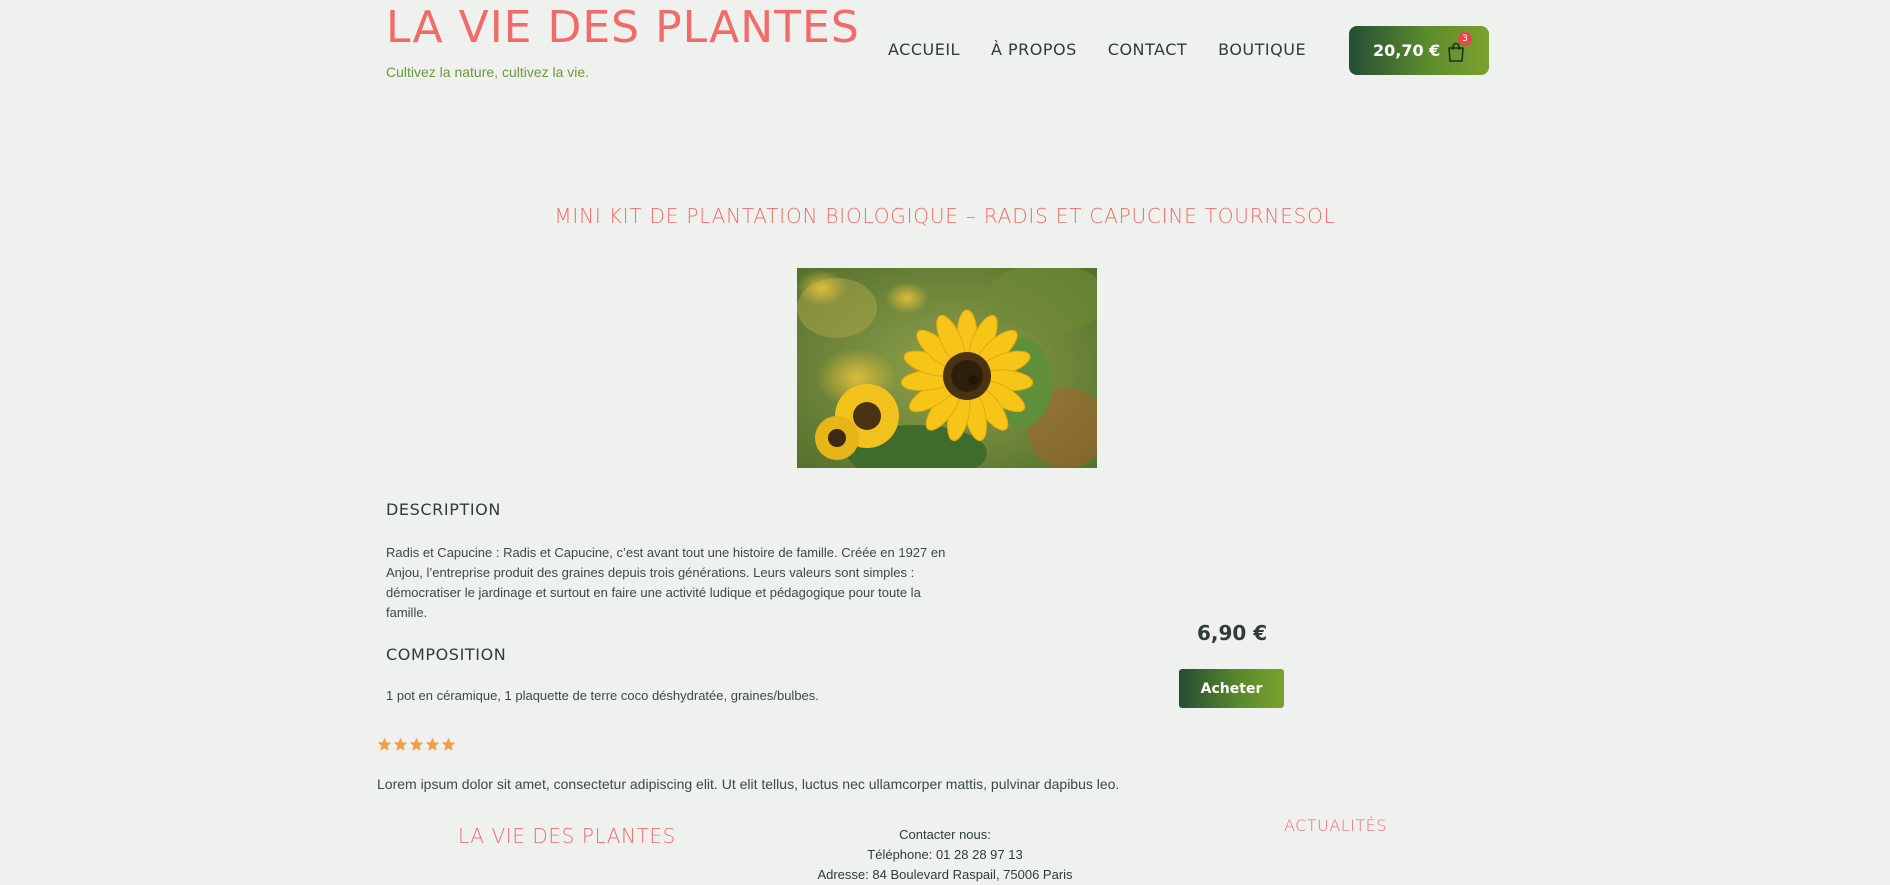 Image resolution: width=1890 pixels, height=885 pixels. What do you see at coordinates (623, 27) in the screenshot?
I see `site-title: LA VIE DES PLANTES` at bounding box center [623, 27].